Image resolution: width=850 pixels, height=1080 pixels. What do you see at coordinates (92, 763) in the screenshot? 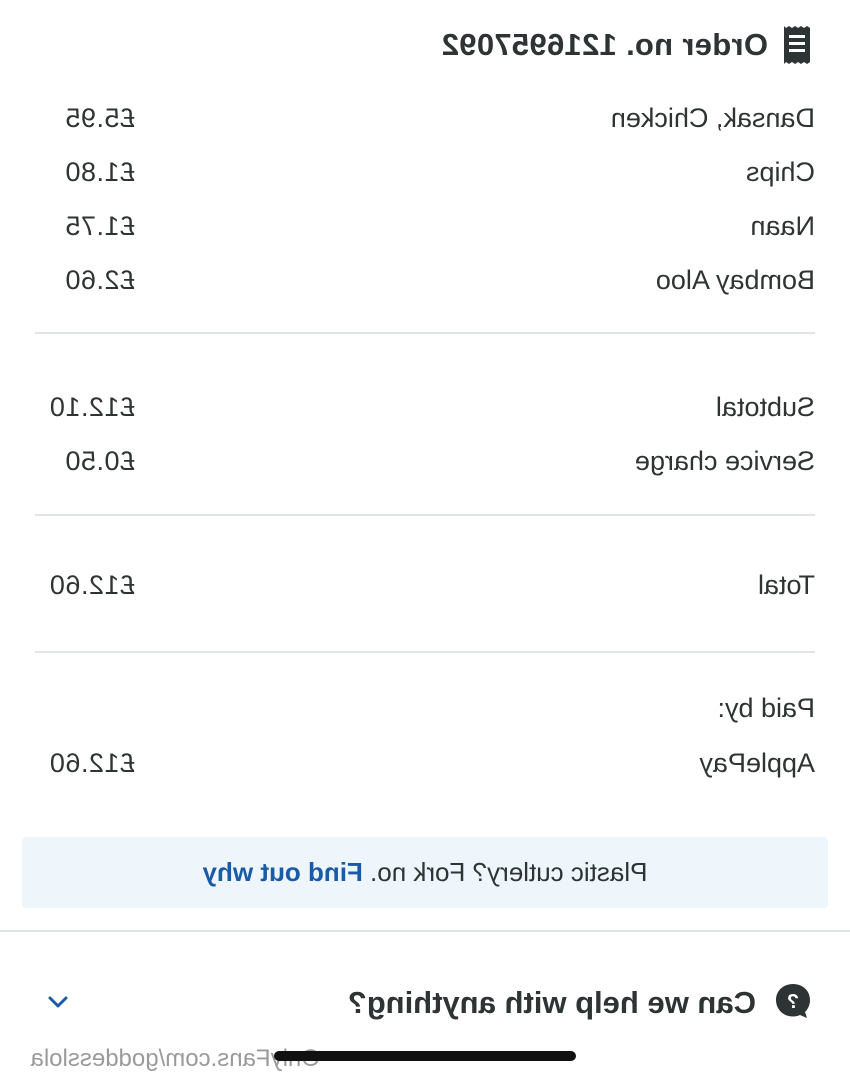
I see `payment-amount: £12.60` at bounding box center [92, 763].